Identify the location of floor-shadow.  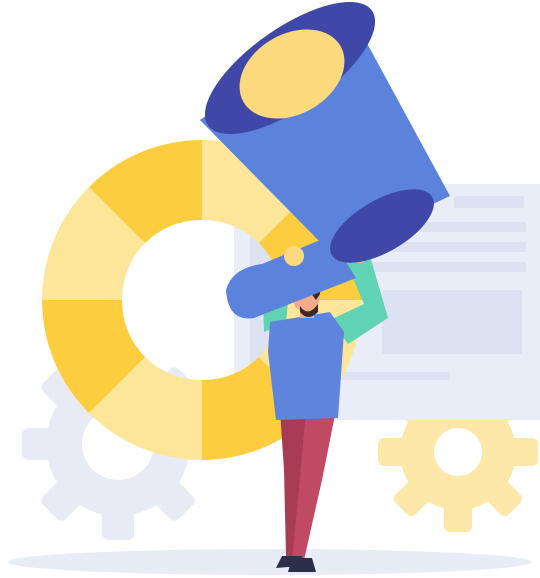
(270, 562).